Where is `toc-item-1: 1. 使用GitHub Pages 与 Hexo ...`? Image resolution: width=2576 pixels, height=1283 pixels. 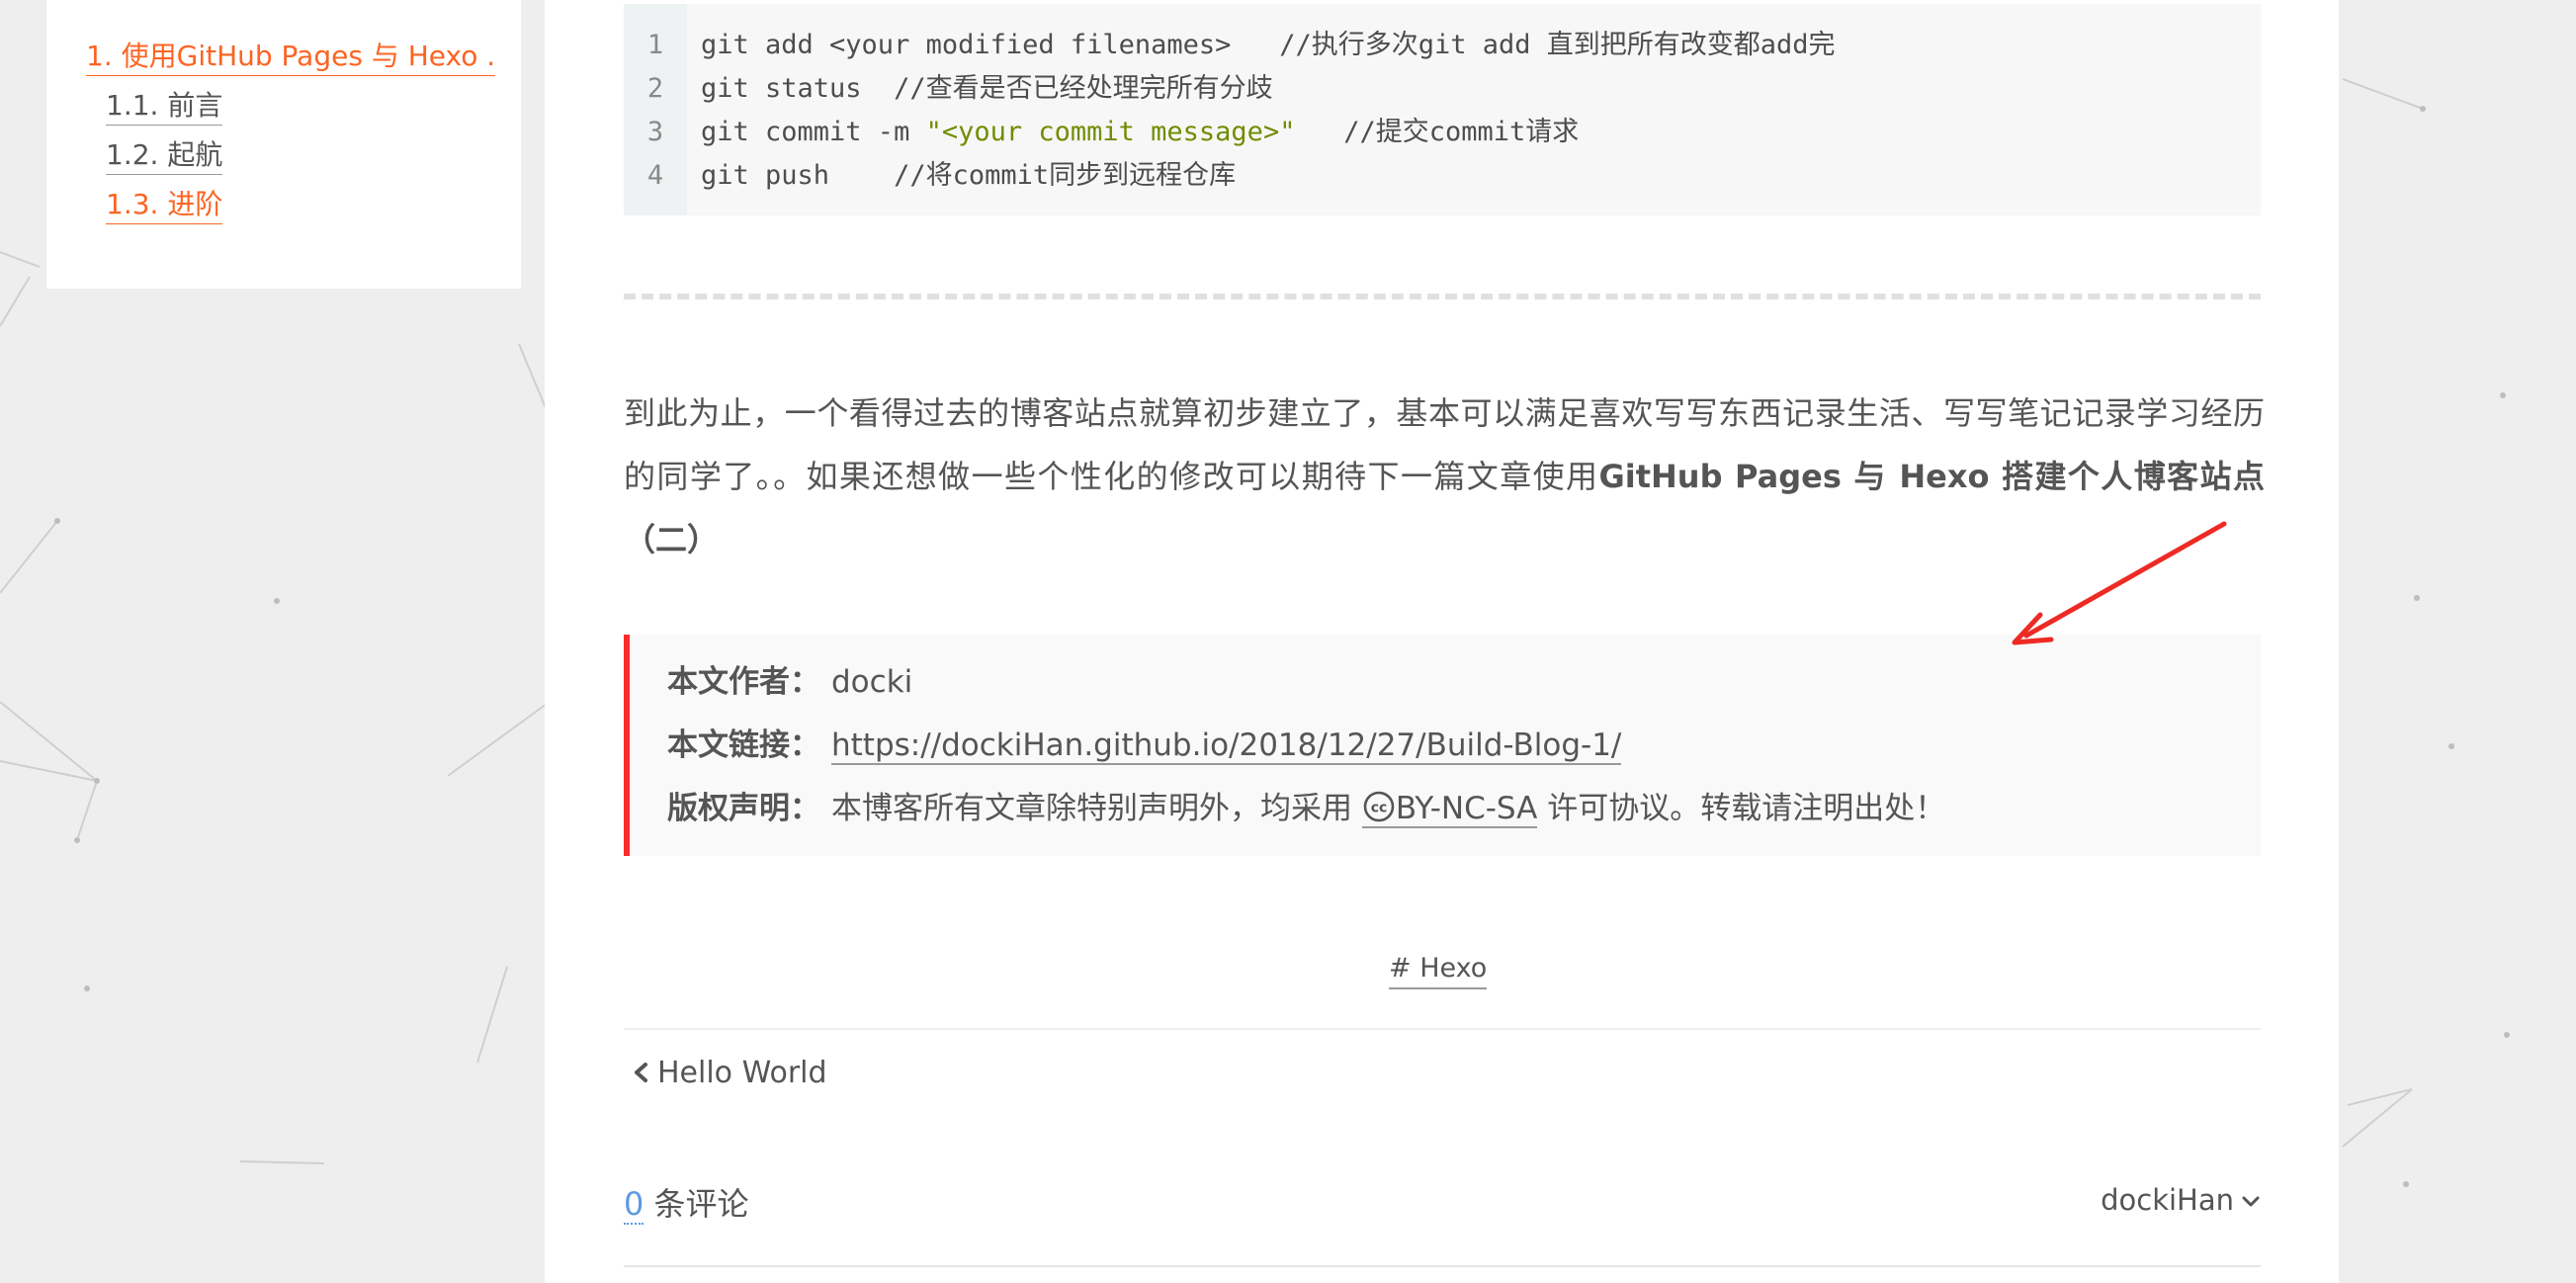 toc-item-1: 1. 使用GitHub Pages 与 Hexo ... is located at coordinates (290, 57).